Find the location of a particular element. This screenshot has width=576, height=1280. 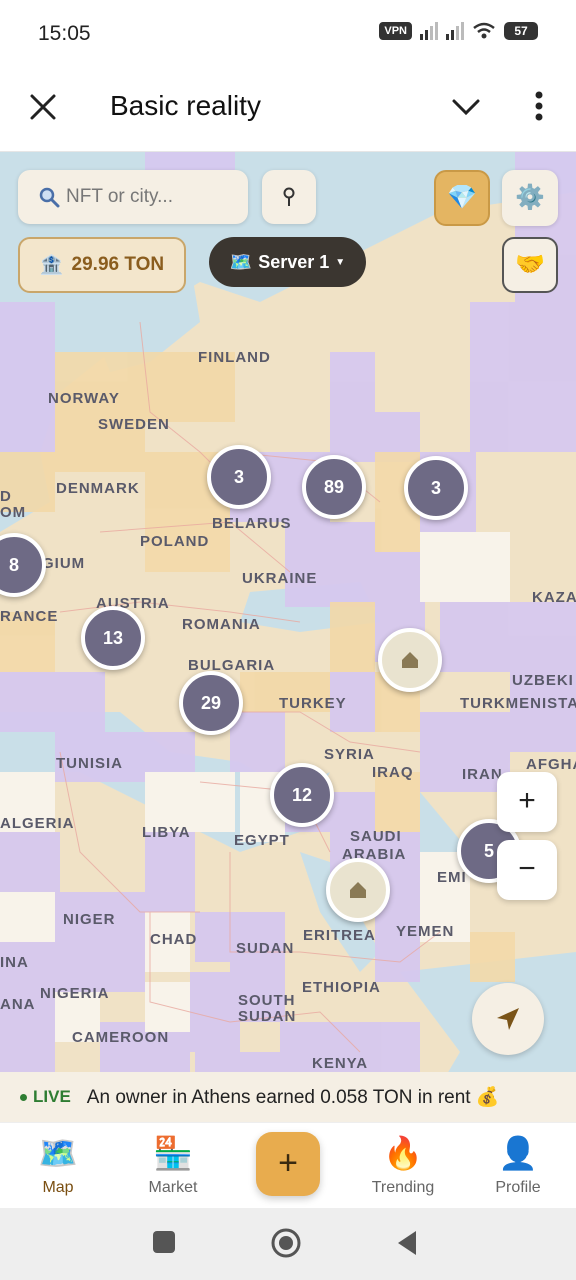

search-box is located at coordinates (133, 197).